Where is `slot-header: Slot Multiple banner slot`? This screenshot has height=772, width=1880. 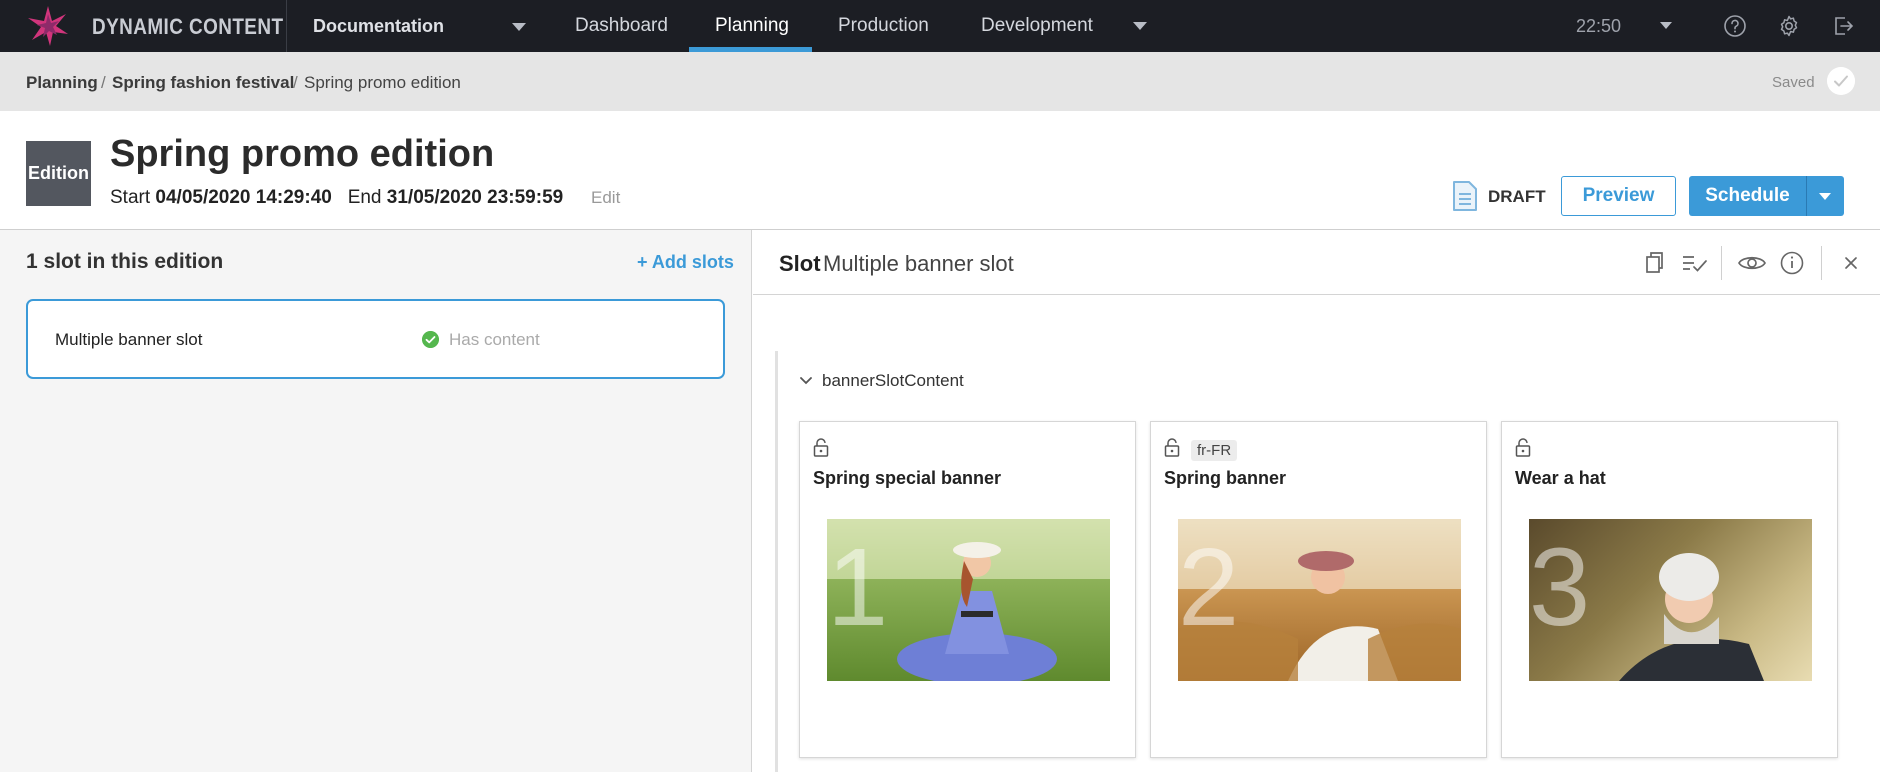 slot-header: Slot Multiple banner slot is located at coordinates (1316, 262).